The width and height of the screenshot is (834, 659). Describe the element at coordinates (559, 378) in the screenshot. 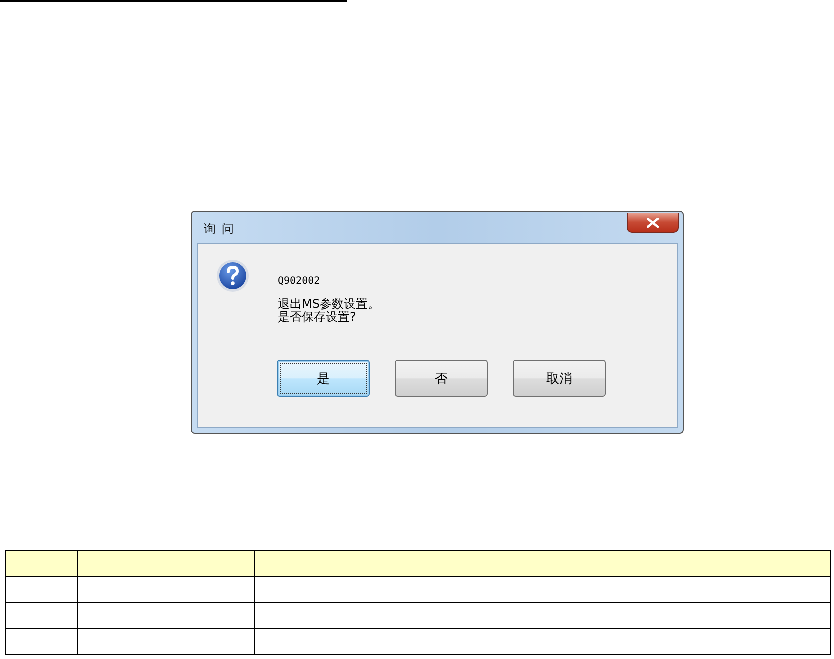

I see `dialog-button: 取消` at that location.